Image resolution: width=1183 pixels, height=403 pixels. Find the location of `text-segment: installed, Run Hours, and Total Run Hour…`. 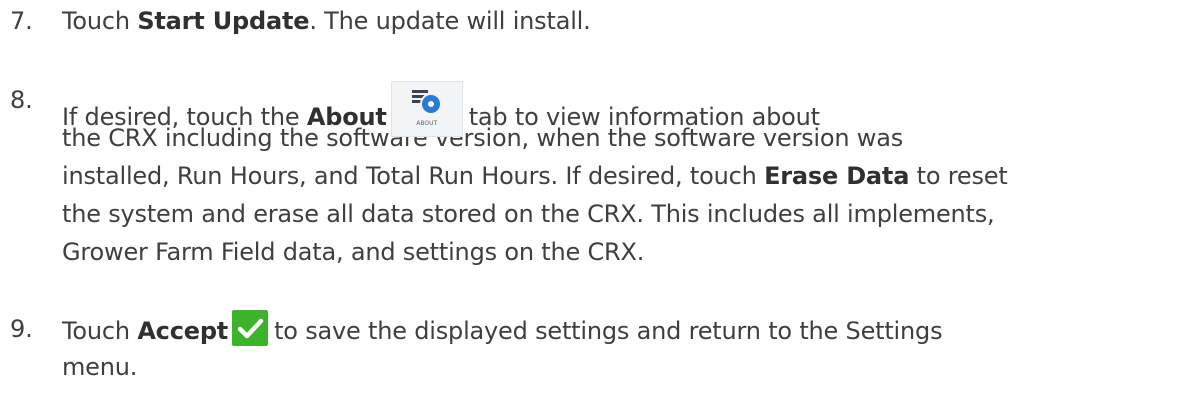

text-segment: installed, Run Hours, and Total Run Hour… is located at coordinates (413, 176).